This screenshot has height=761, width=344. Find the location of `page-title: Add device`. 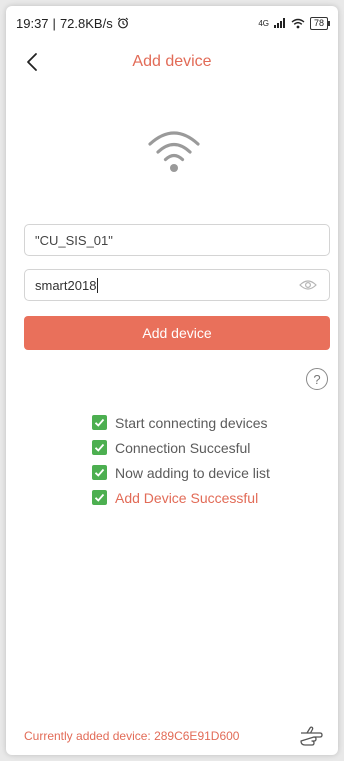

page-title: Add device is located at coordinates (172, 61).